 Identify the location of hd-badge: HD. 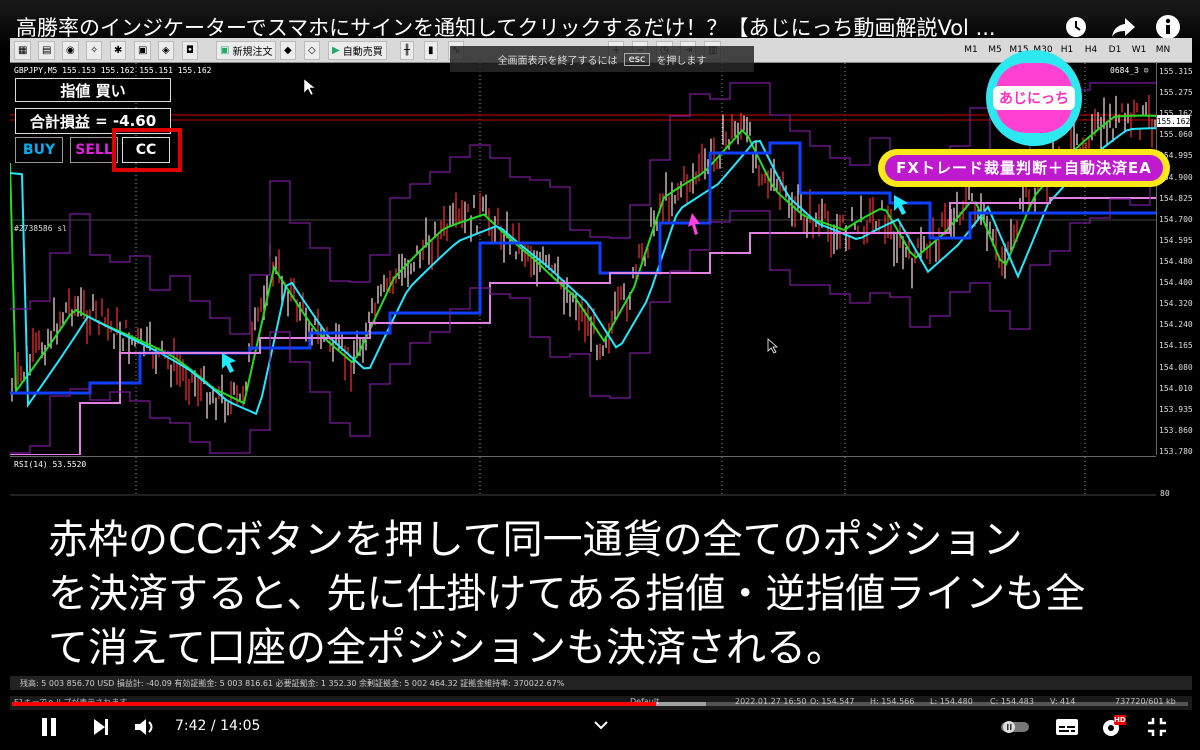
(1120, 720).